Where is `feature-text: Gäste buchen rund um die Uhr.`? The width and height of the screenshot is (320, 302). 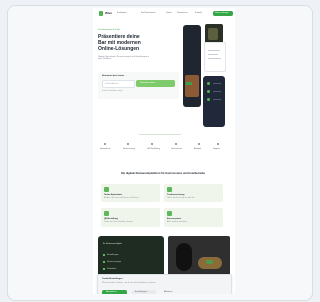
feature-text: Gäste buchen rund um die Uhr. is located at coordinates (181, 198).